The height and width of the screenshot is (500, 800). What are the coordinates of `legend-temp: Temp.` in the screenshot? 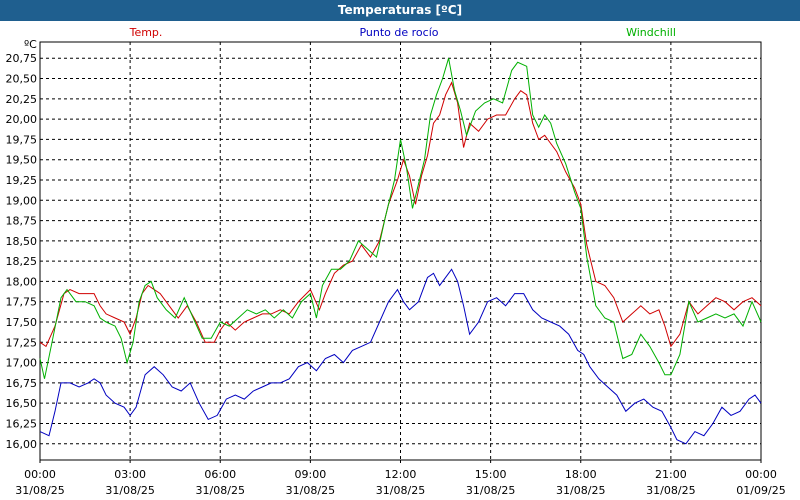 It's located at (146, 32).